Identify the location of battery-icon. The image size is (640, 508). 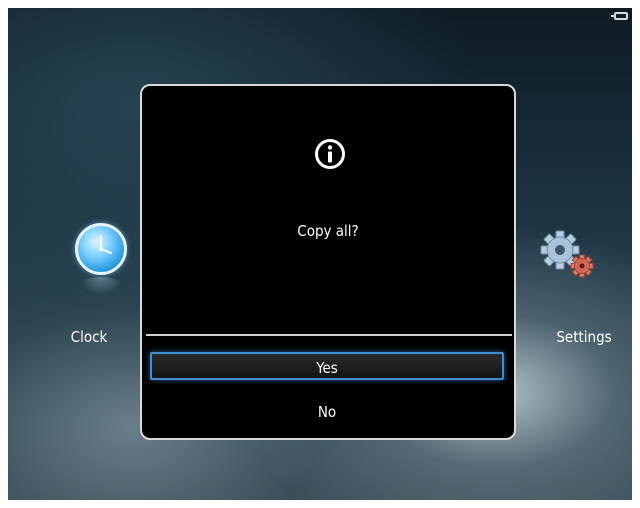
(619, 16).